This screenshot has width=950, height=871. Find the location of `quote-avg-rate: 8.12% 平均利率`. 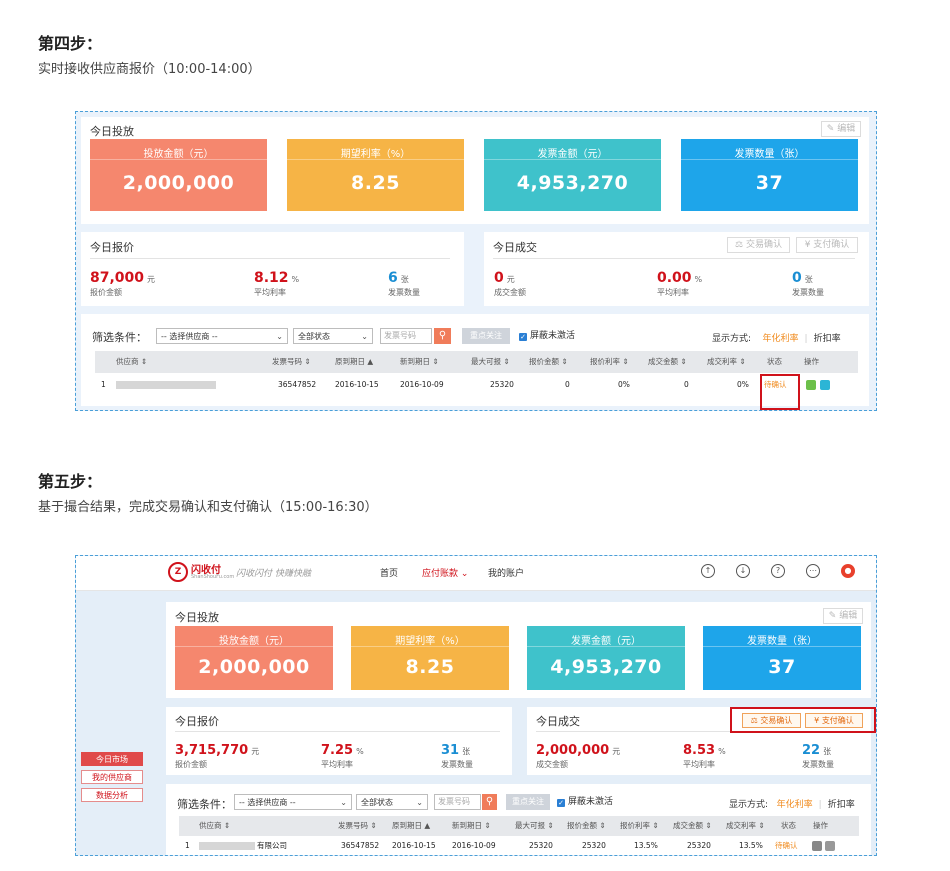

quote-avg-rate: 8.12% 平均利率 is located at coordinates (277, 283).